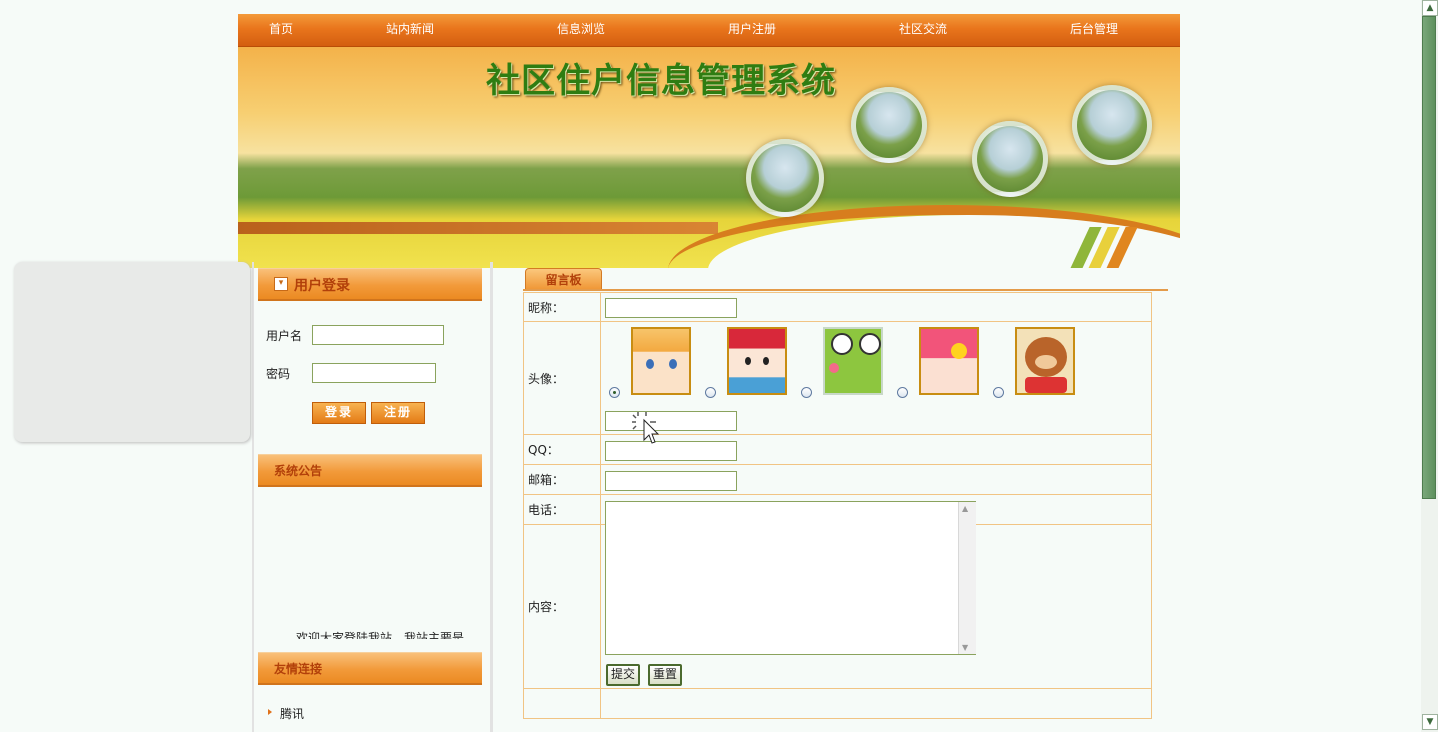  I want to click on email-label: 邮箱：, so click(562, 479).